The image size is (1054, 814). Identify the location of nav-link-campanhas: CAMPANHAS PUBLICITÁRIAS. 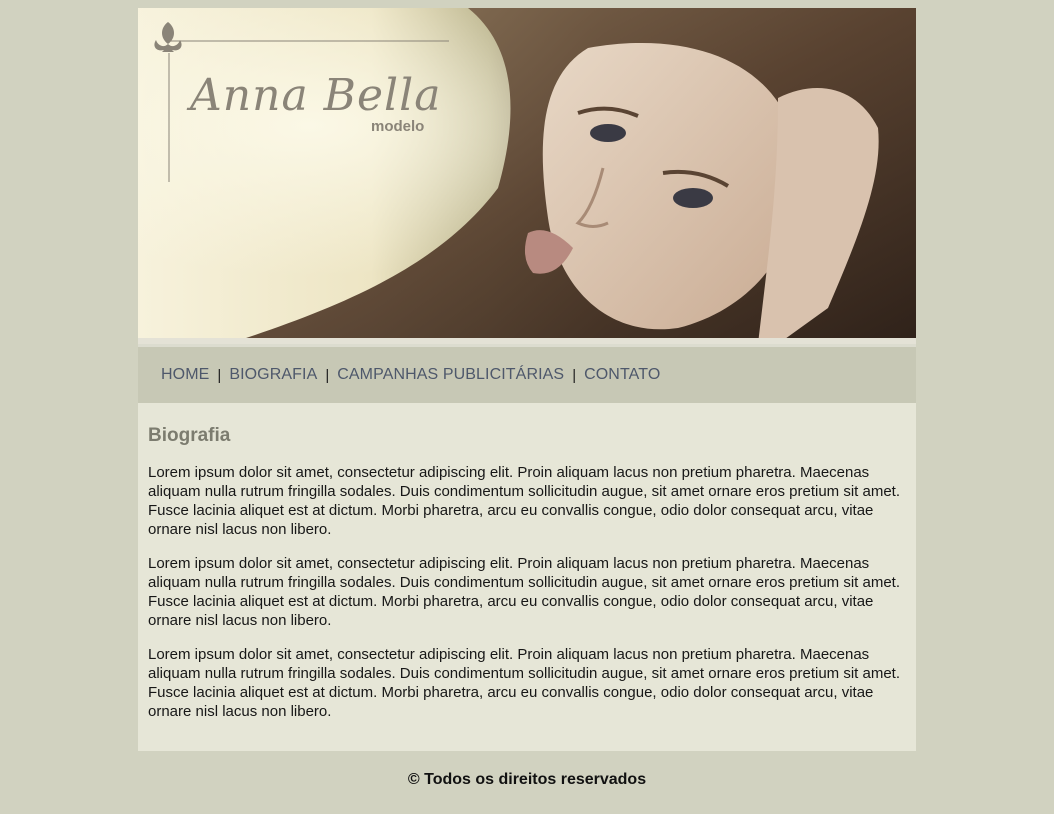
(450, 375).